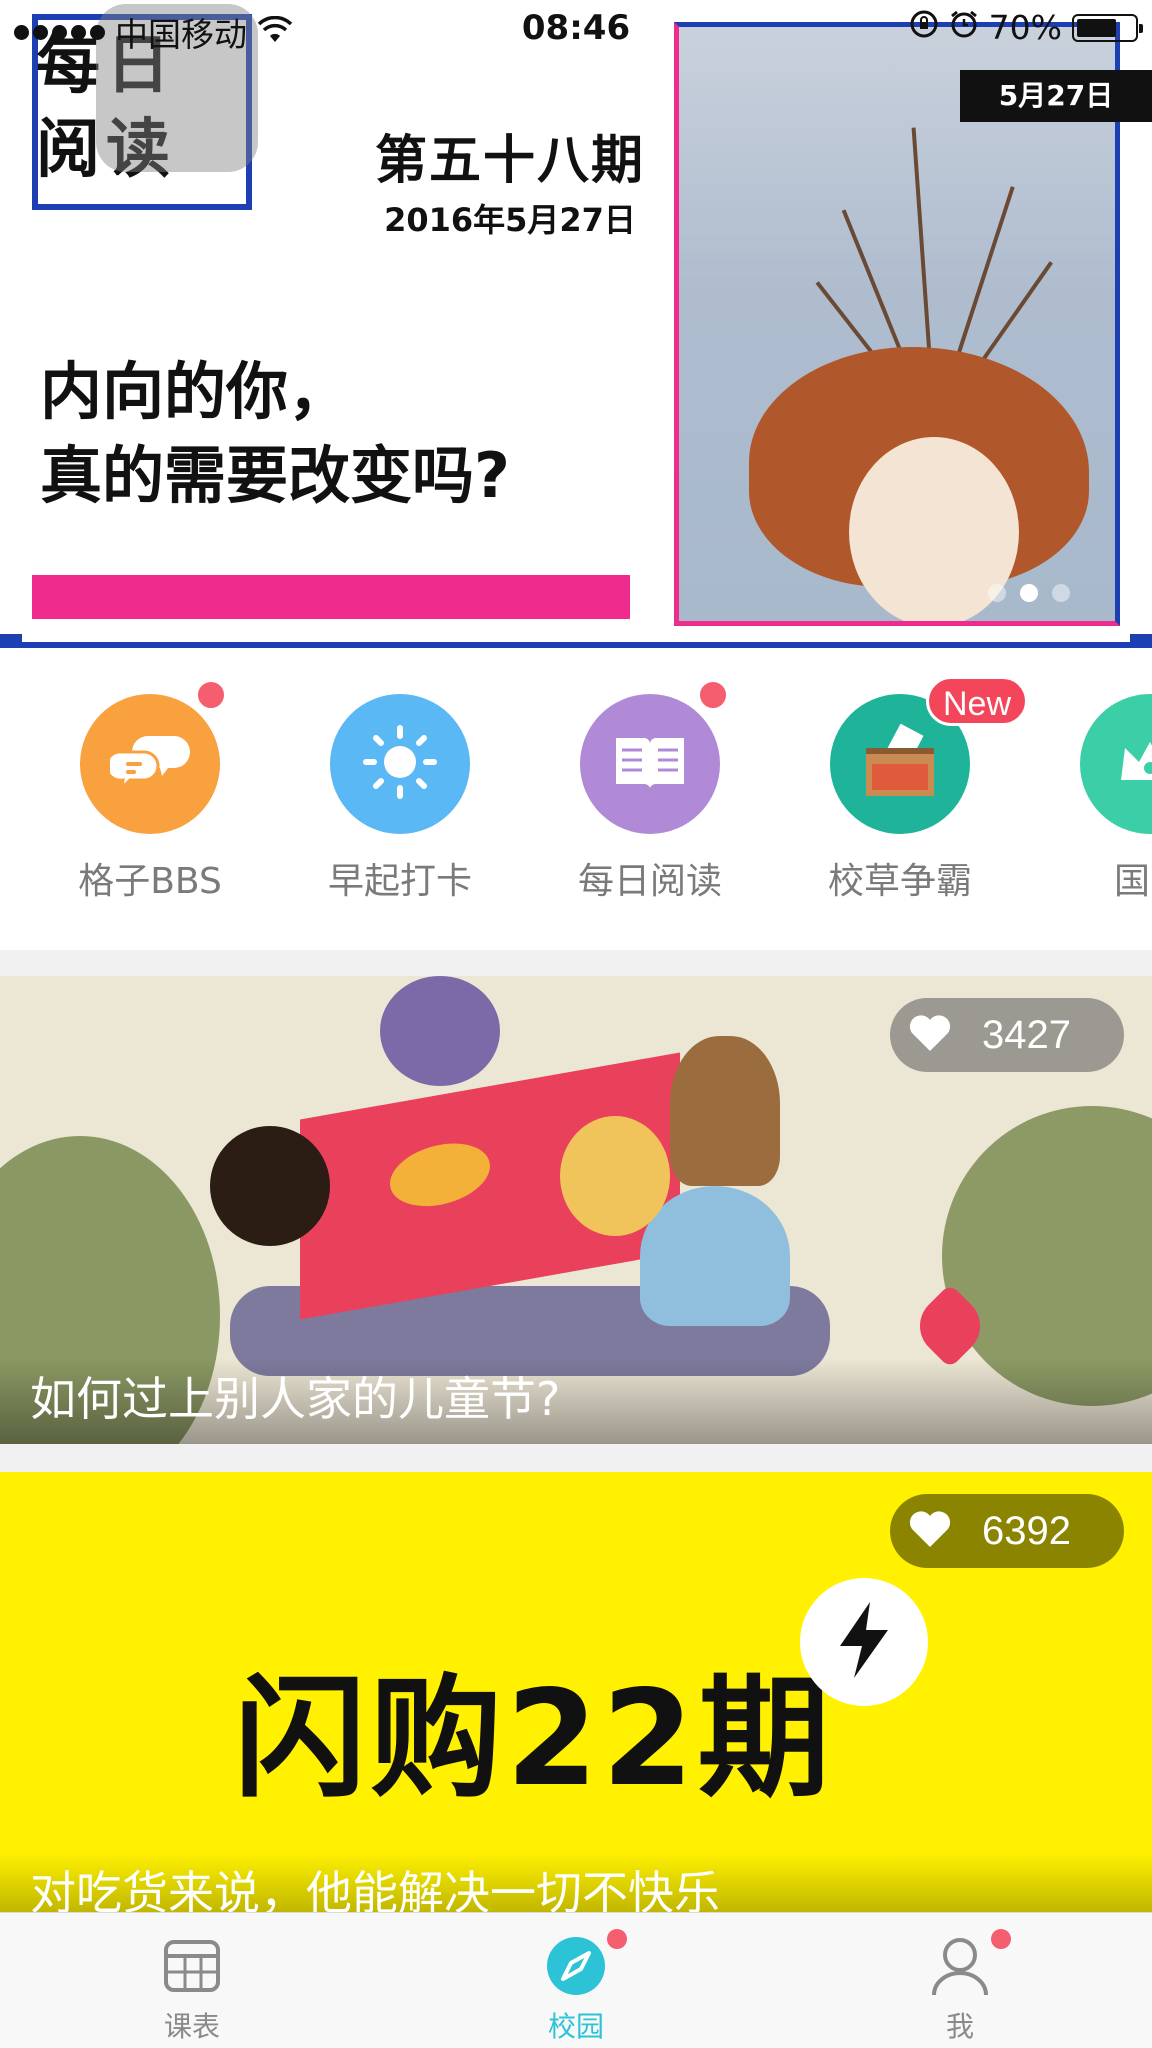  I want to click on banner-blue-line, so click(576, 641).